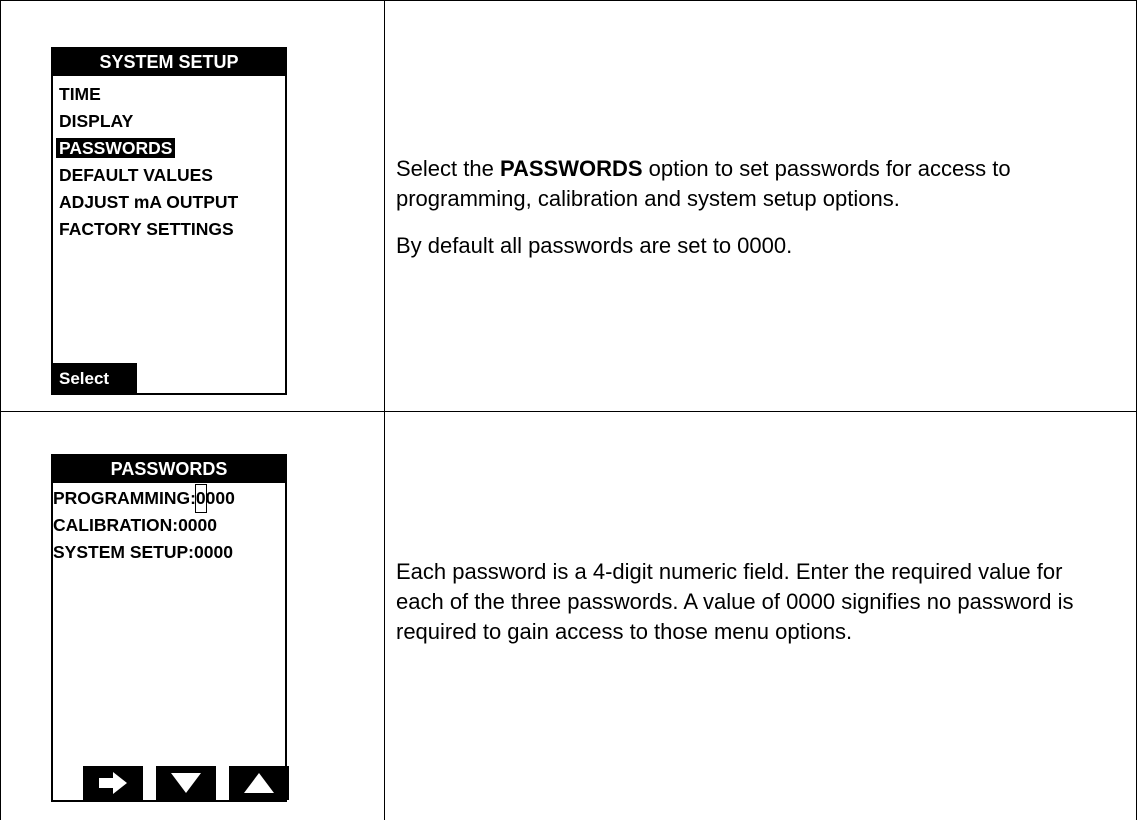 This screenshot has height=820, width=1138. I want to click on increment-button, so click(259, 783).